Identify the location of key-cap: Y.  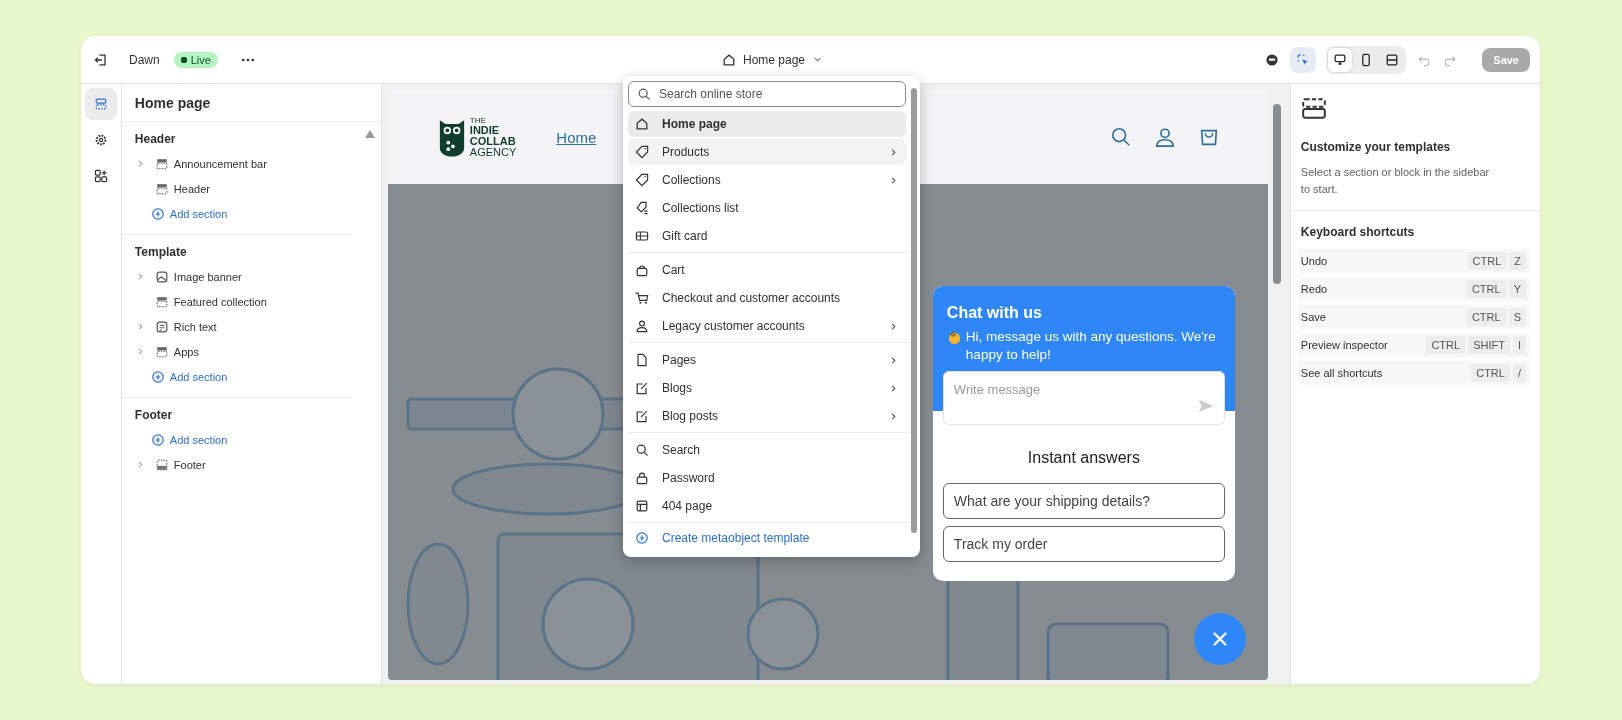
(1517, 289).